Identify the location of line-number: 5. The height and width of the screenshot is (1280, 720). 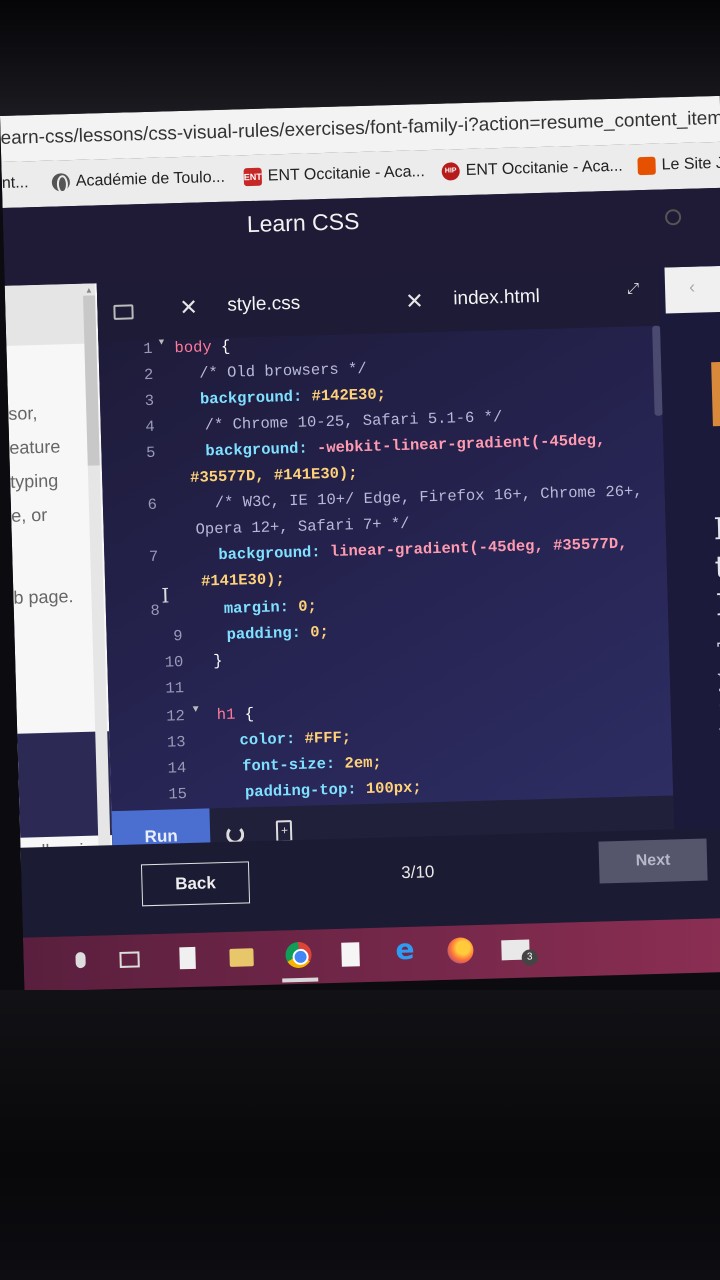
(150, 453).